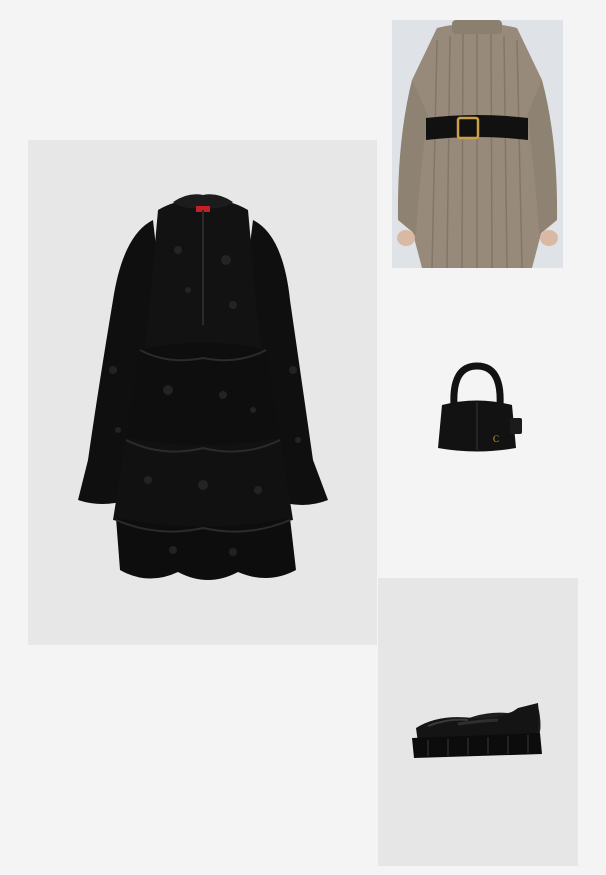  I want to click on product-tile-sweater, so click(477, 144).